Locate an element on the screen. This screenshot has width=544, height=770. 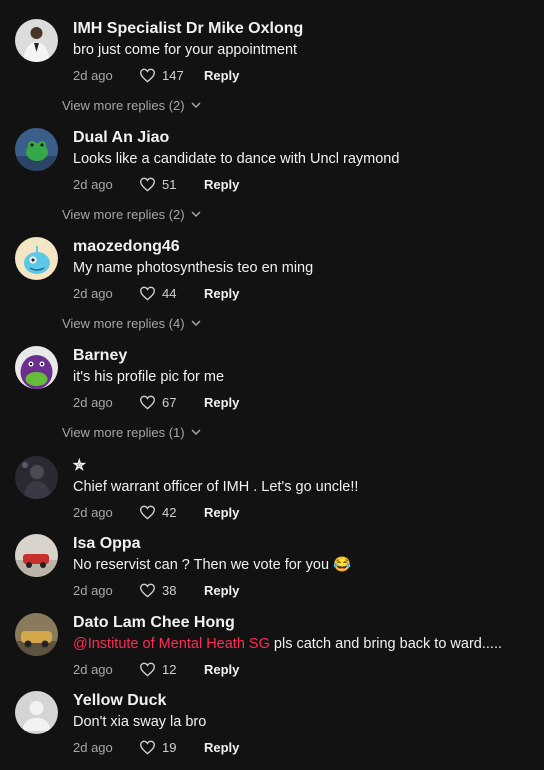
comment-author: IMH Specialist Dr Mike Oxlong is located at coordinates (188, 29).